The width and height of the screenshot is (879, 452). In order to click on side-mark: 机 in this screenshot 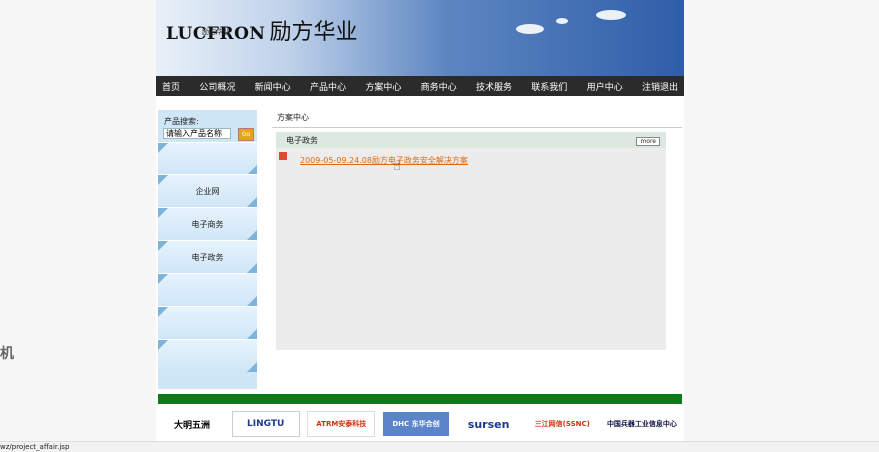, I will do `click(7, 354)`.